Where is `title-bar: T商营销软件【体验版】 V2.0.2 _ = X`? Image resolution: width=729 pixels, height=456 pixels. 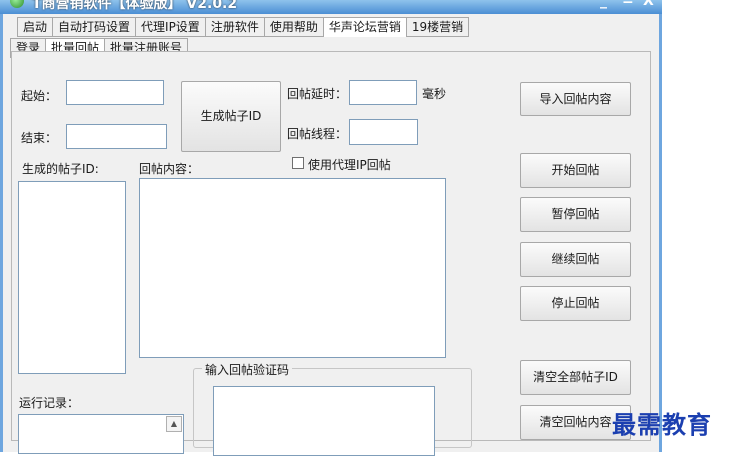
title-bar: T商营销软件【体验版】 V2.0.2 _ = X is located at coordinates (331, 7).